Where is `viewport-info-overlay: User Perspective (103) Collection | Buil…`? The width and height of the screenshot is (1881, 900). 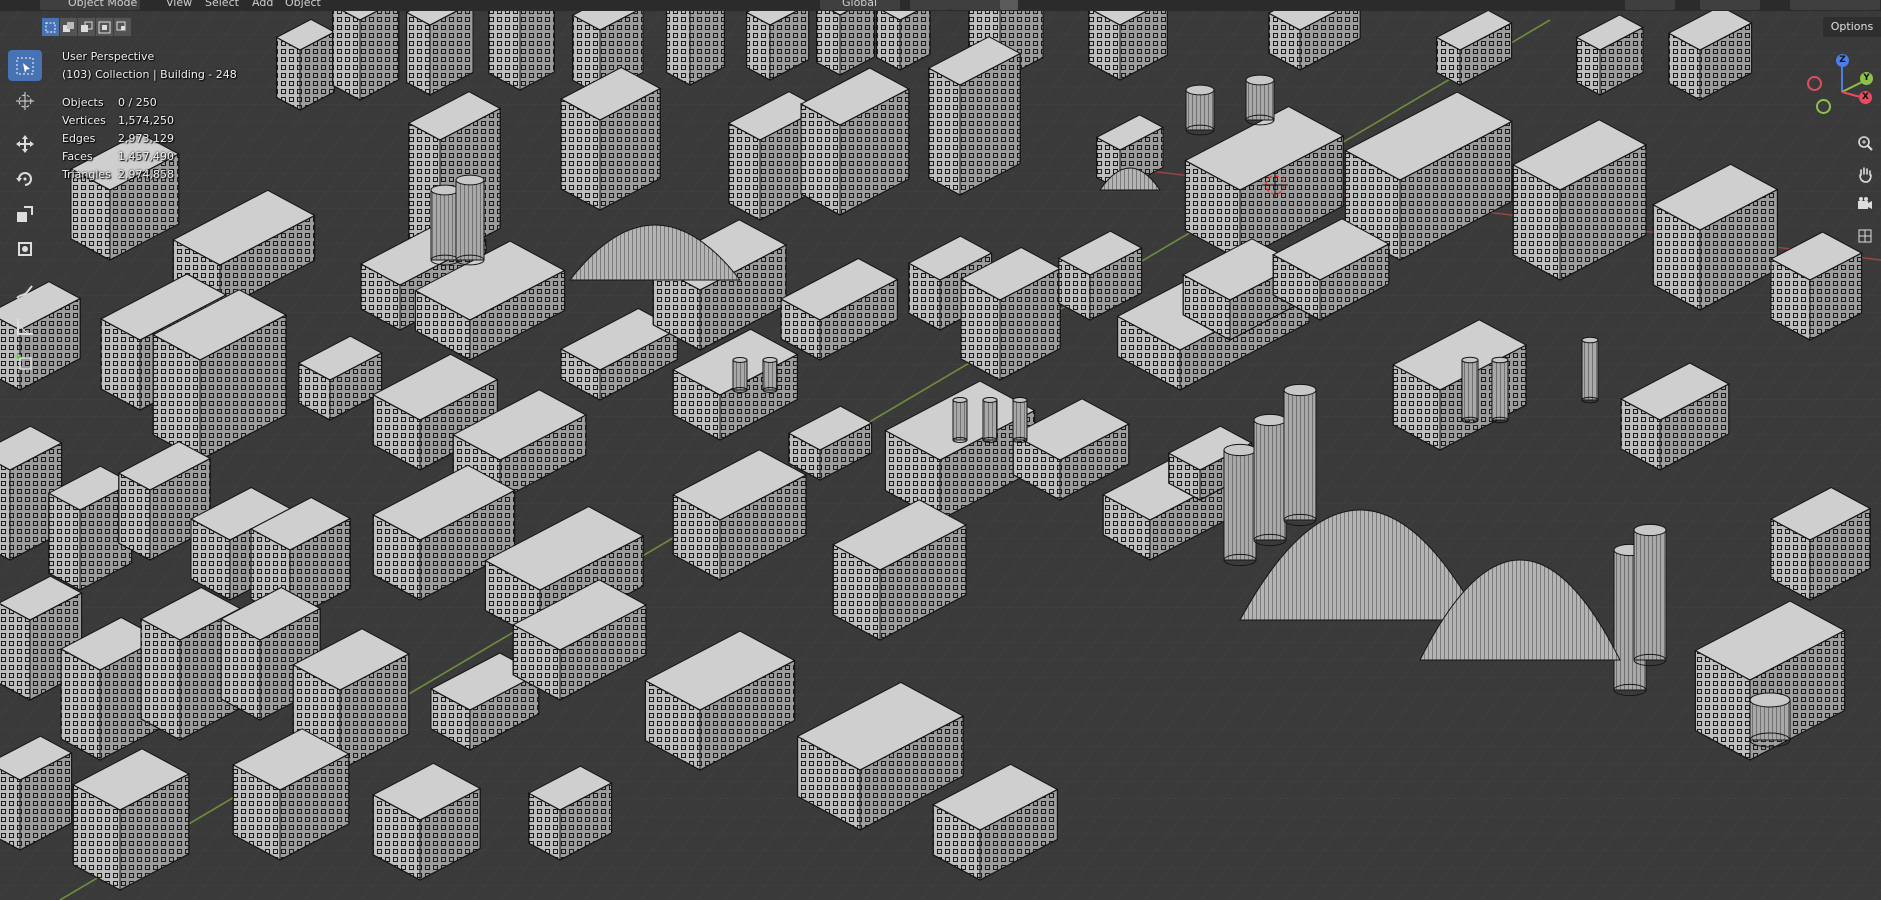
viewport-info-overlay: User Perspective (103) Collection | Buil… is located at coordinates (149, 116).